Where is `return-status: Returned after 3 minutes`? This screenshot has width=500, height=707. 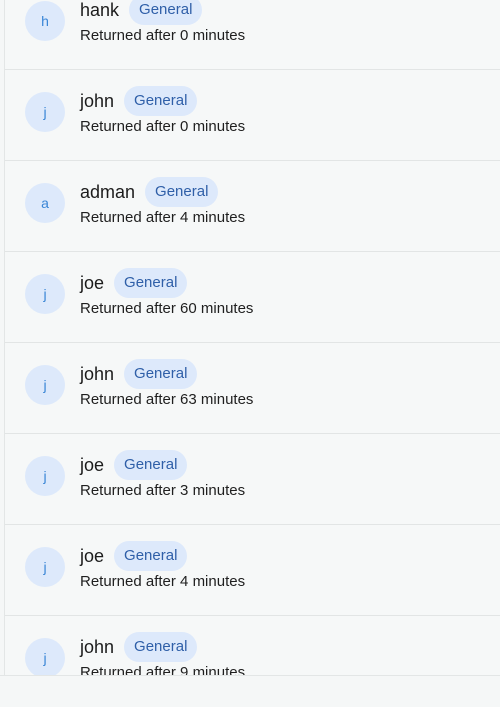
return-status: Returned after 3 minutes is located at coordinates (163, 490).